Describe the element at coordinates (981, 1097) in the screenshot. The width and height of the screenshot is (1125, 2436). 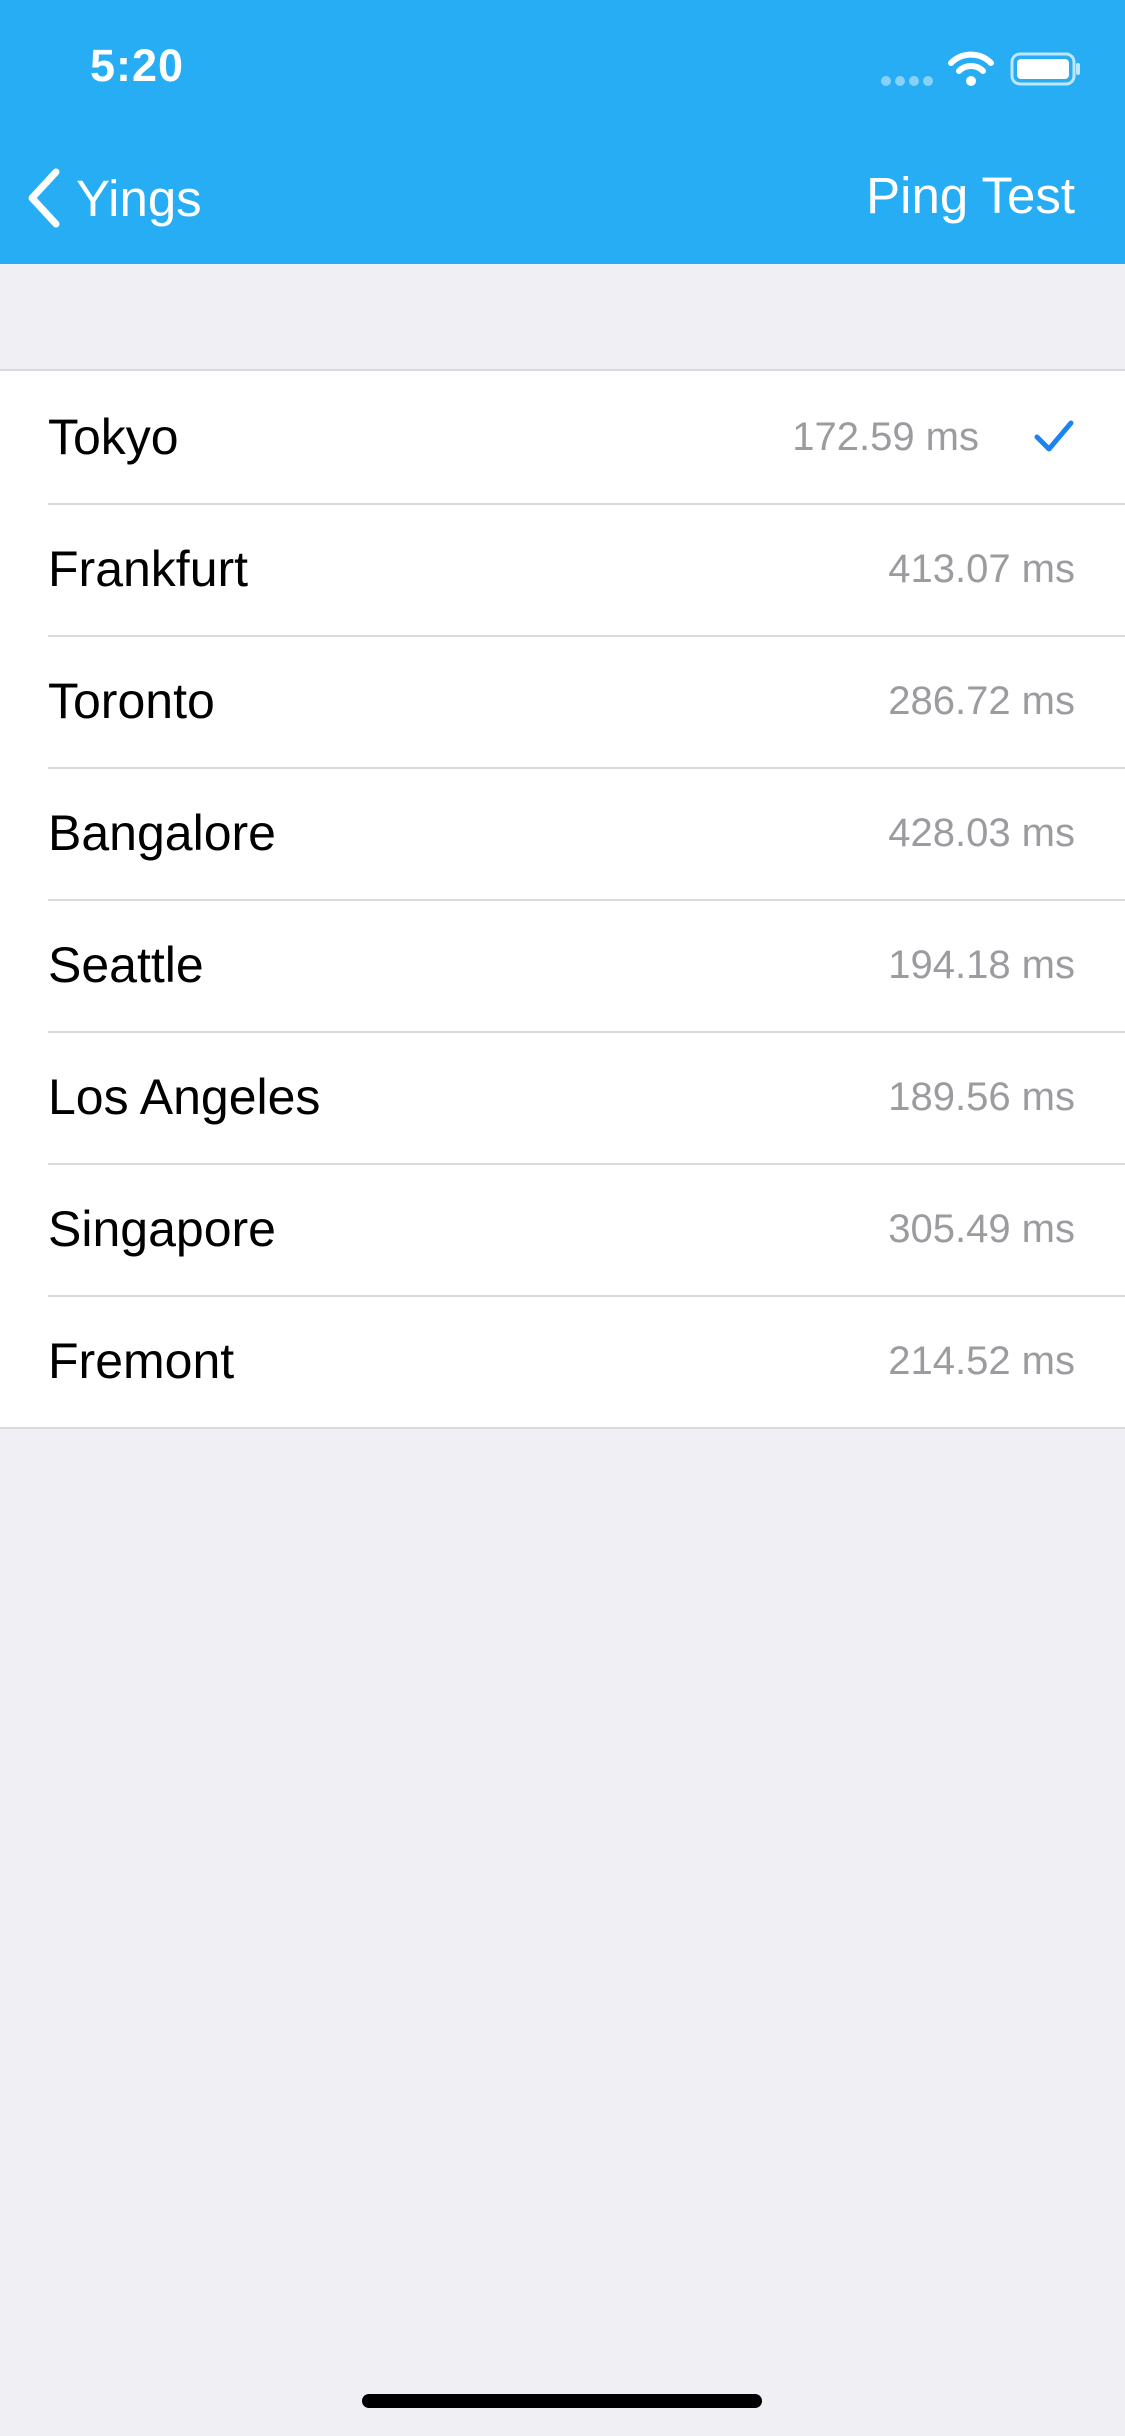
I see `server-latency: 189.56 ms` at that location.